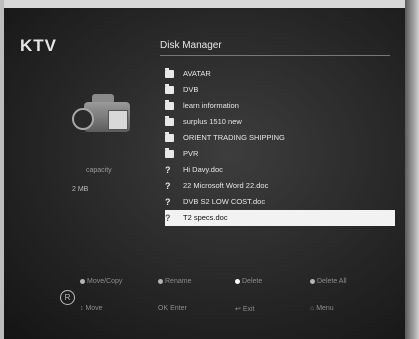 This screenshot has height=339, width=419. I want to click on item-label: T2 specs.doc, so click(205, 217).